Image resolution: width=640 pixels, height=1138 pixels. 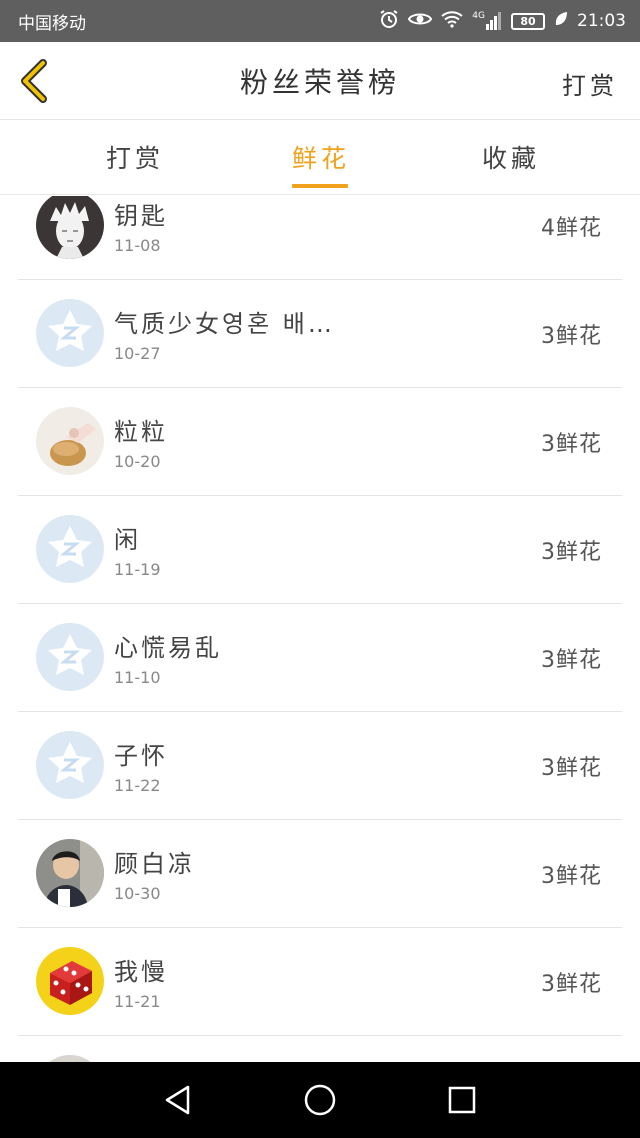 What do you see at coordinates (561, 21) in the screenshot?
I see `leaf-icon` at bounding box center [561, 21].